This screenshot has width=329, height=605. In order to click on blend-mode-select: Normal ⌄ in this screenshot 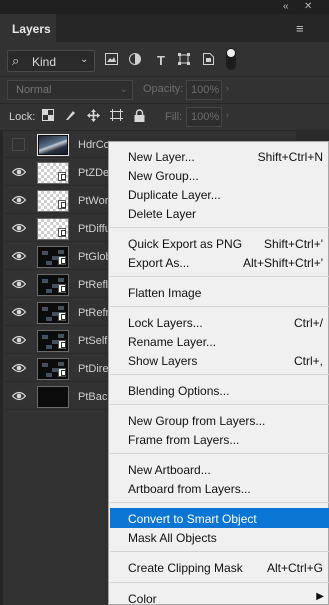, I will do `click(70, 90)`.